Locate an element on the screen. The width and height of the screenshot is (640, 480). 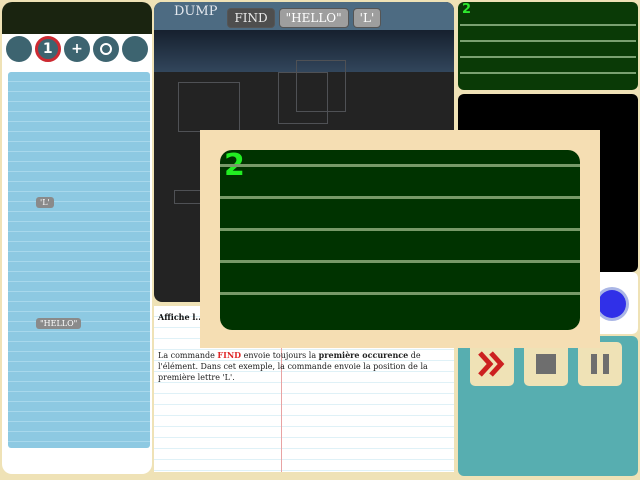
run-icon is located at coordinates (491, 364).